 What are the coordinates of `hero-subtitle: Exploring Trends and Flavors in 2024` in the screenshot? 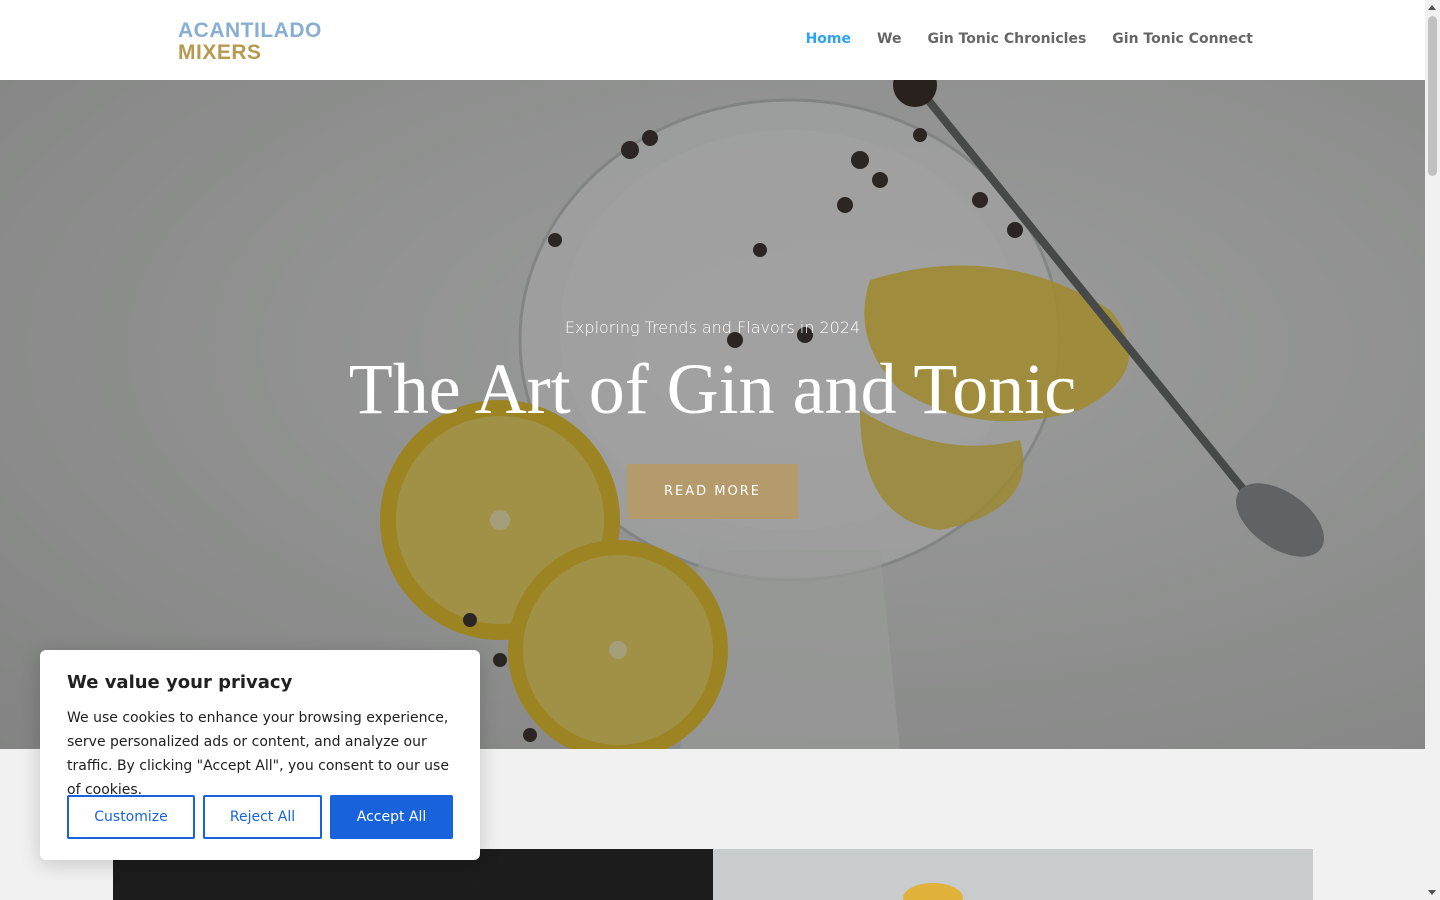 It's located at (712, 327).